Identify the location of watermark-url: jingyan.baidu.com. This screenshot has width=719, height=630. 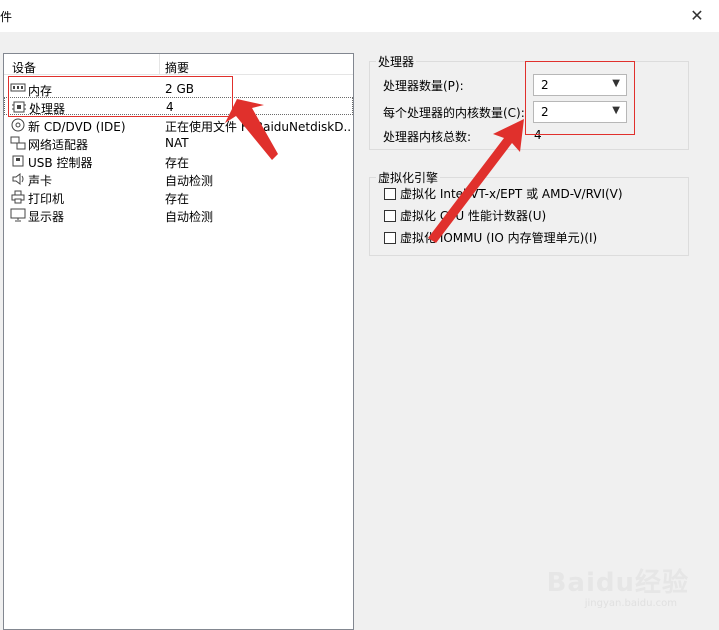
(630, 603).